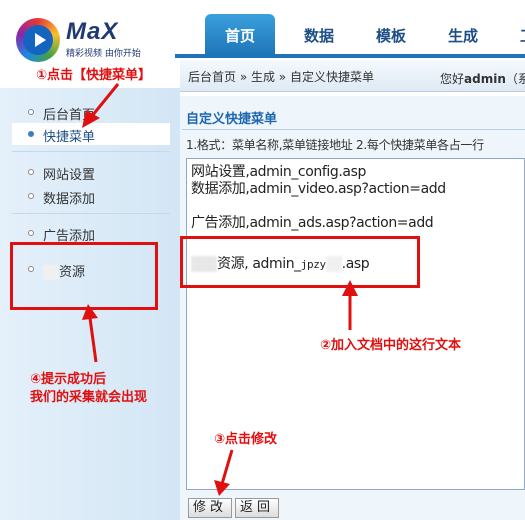  Describe the element at coordinates (91, 119) in the screenshot. I see `arrowhead-step1` at that location.